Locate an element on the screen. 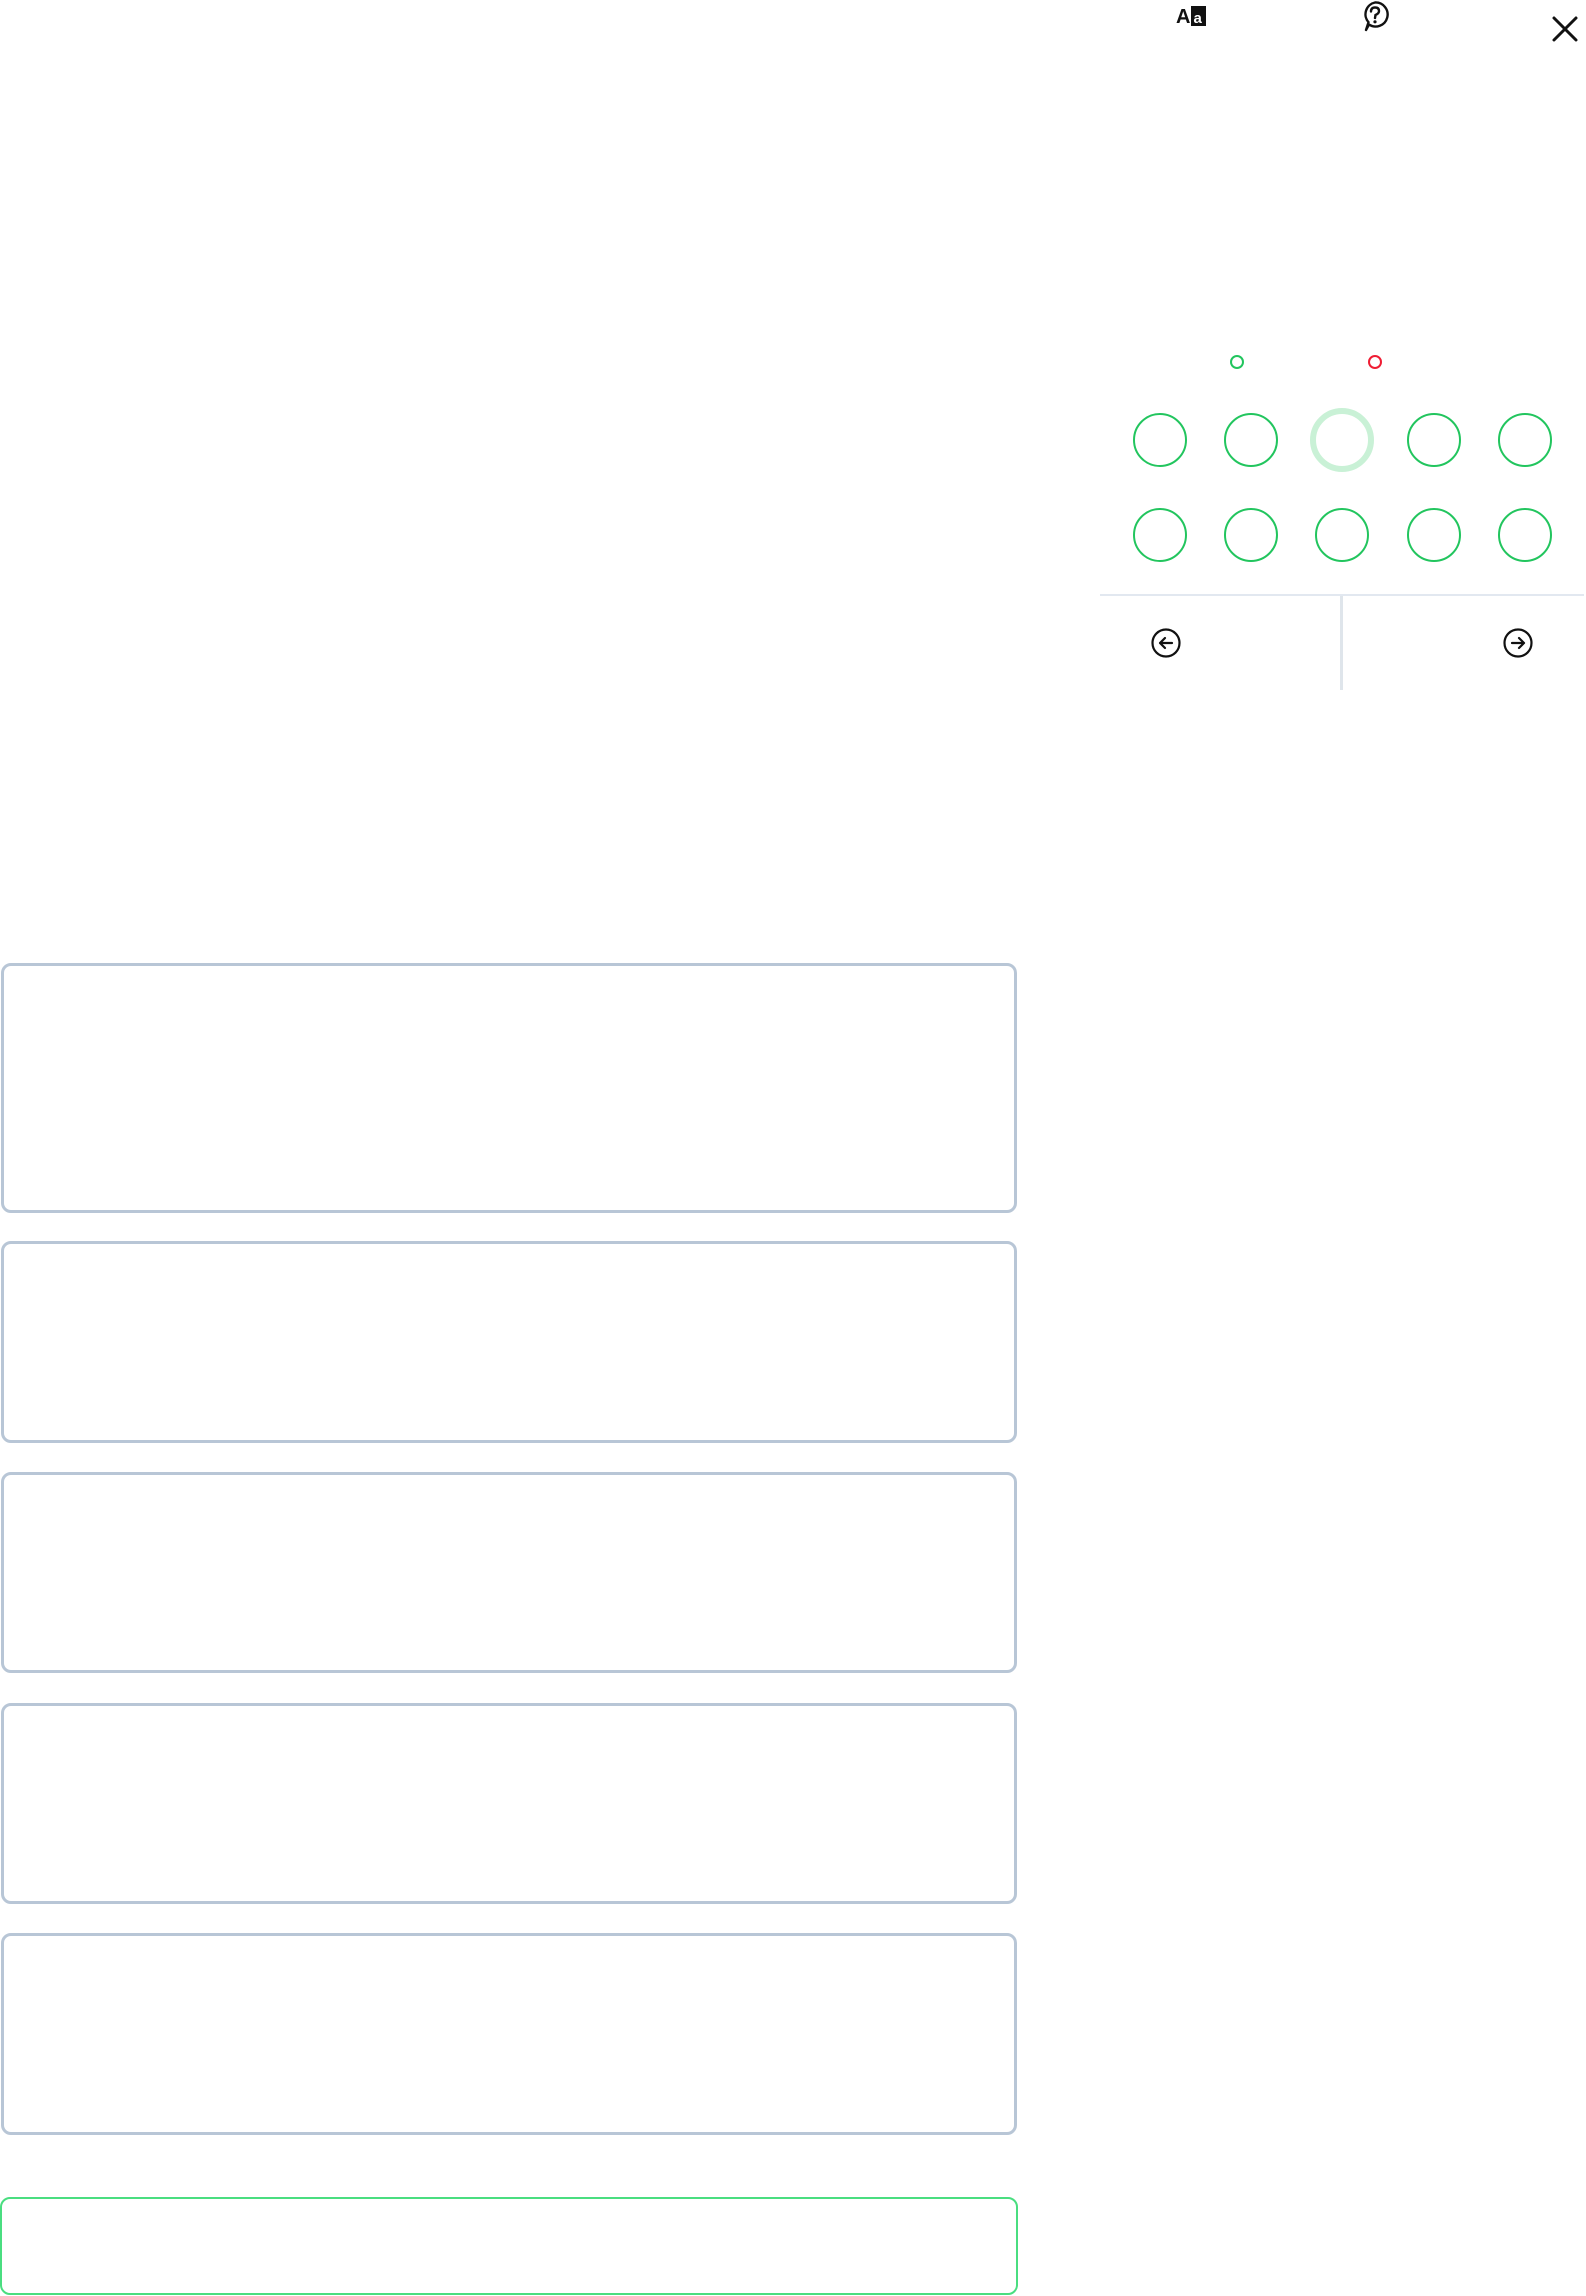 Image resolution: width=1586 pixels, height=2296 pixels. help-button is located at coordinates (1375, 16).